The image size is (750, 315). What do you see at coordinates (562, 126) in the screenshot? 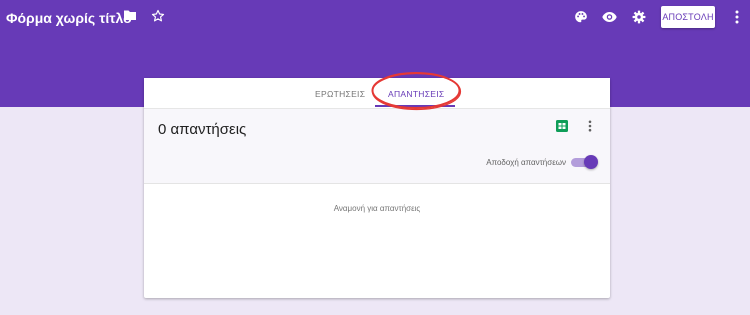
I see `sheets-icon` at bounding box center [562, 126].